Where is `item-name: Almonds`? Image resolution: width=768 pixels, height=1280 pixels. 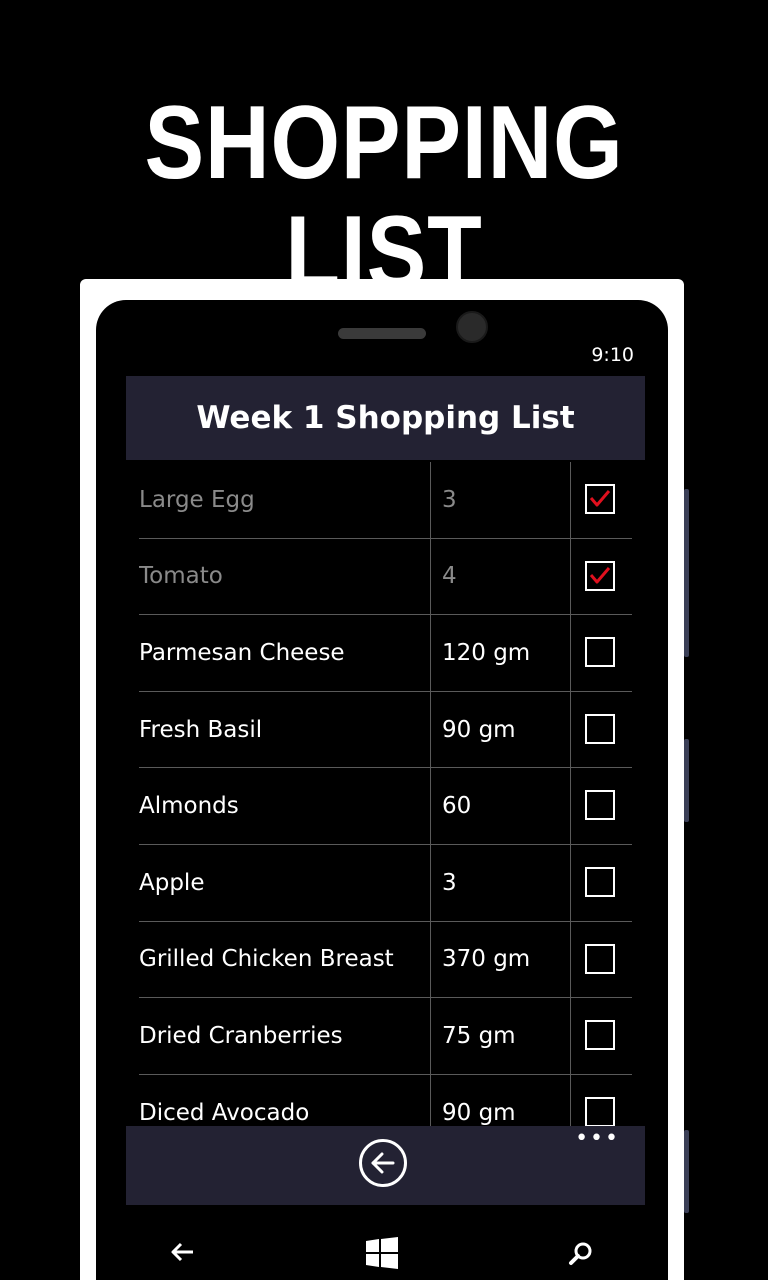 item-name: Almonds is located at coordinates (285, 806).